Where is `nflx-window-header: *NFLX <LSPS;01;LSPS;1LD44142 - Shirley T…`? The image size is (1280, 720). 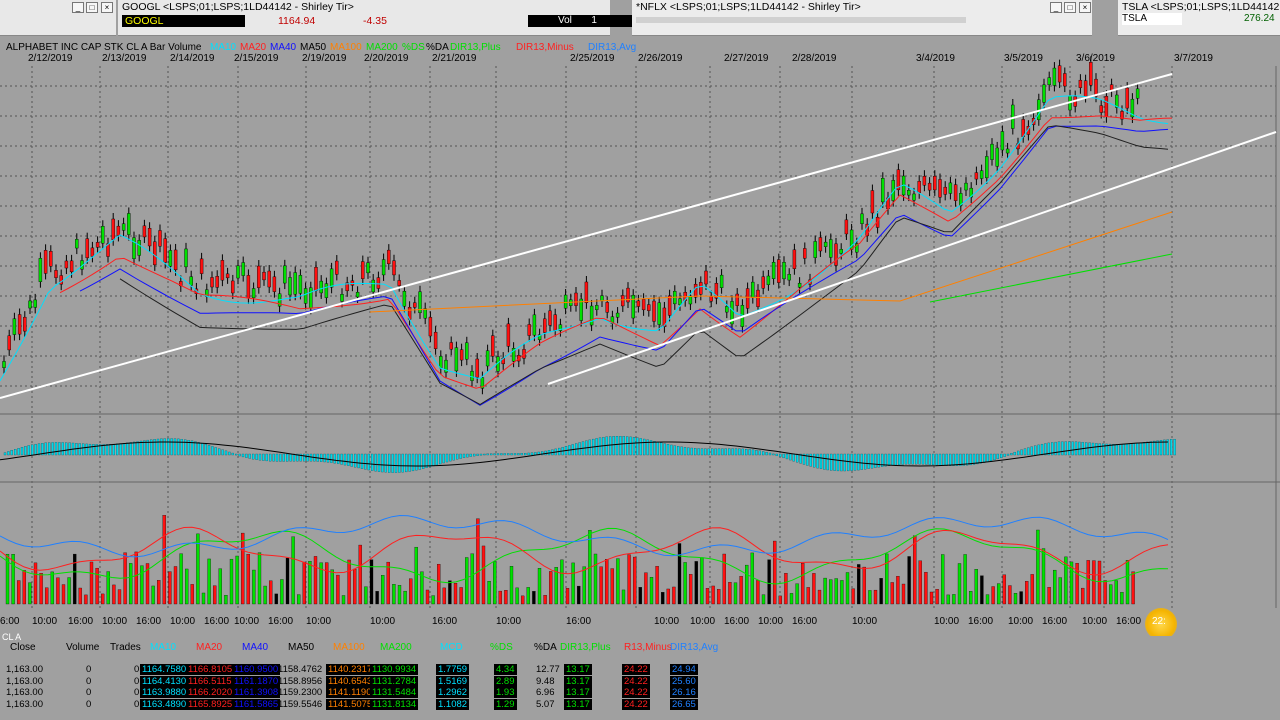 nflx-window-header: *NFLX <LSPS;01;LSPS;1LD44142 - Shirley T… is located at coordinates (862, 18).